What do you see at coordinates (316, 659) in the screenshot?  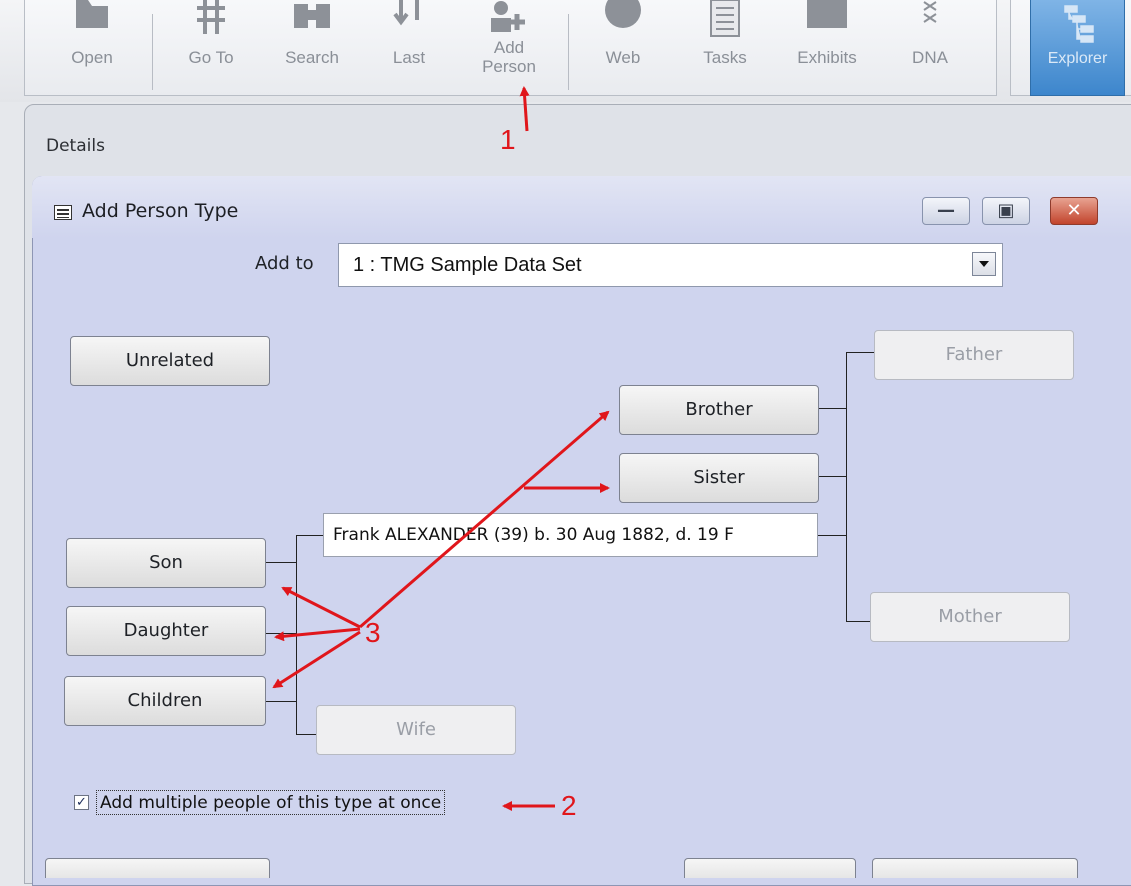 I see `annotation-arrow-children` at bounding box center [316, 659].